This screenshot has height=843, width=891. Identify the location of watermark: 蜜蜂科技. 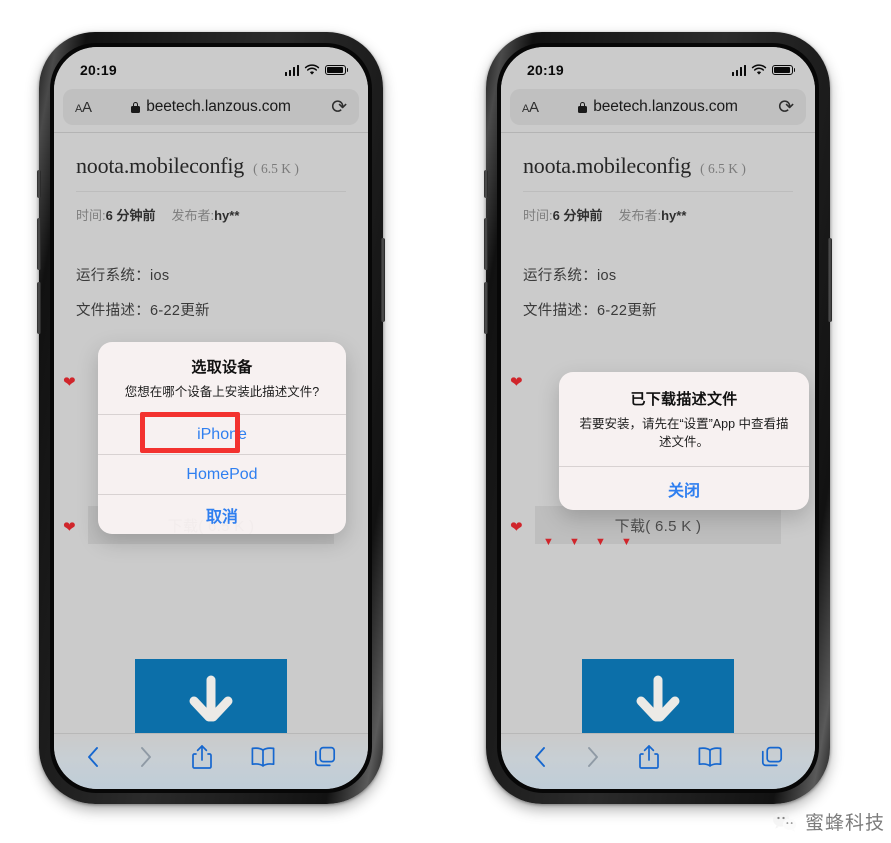
(828, 821).